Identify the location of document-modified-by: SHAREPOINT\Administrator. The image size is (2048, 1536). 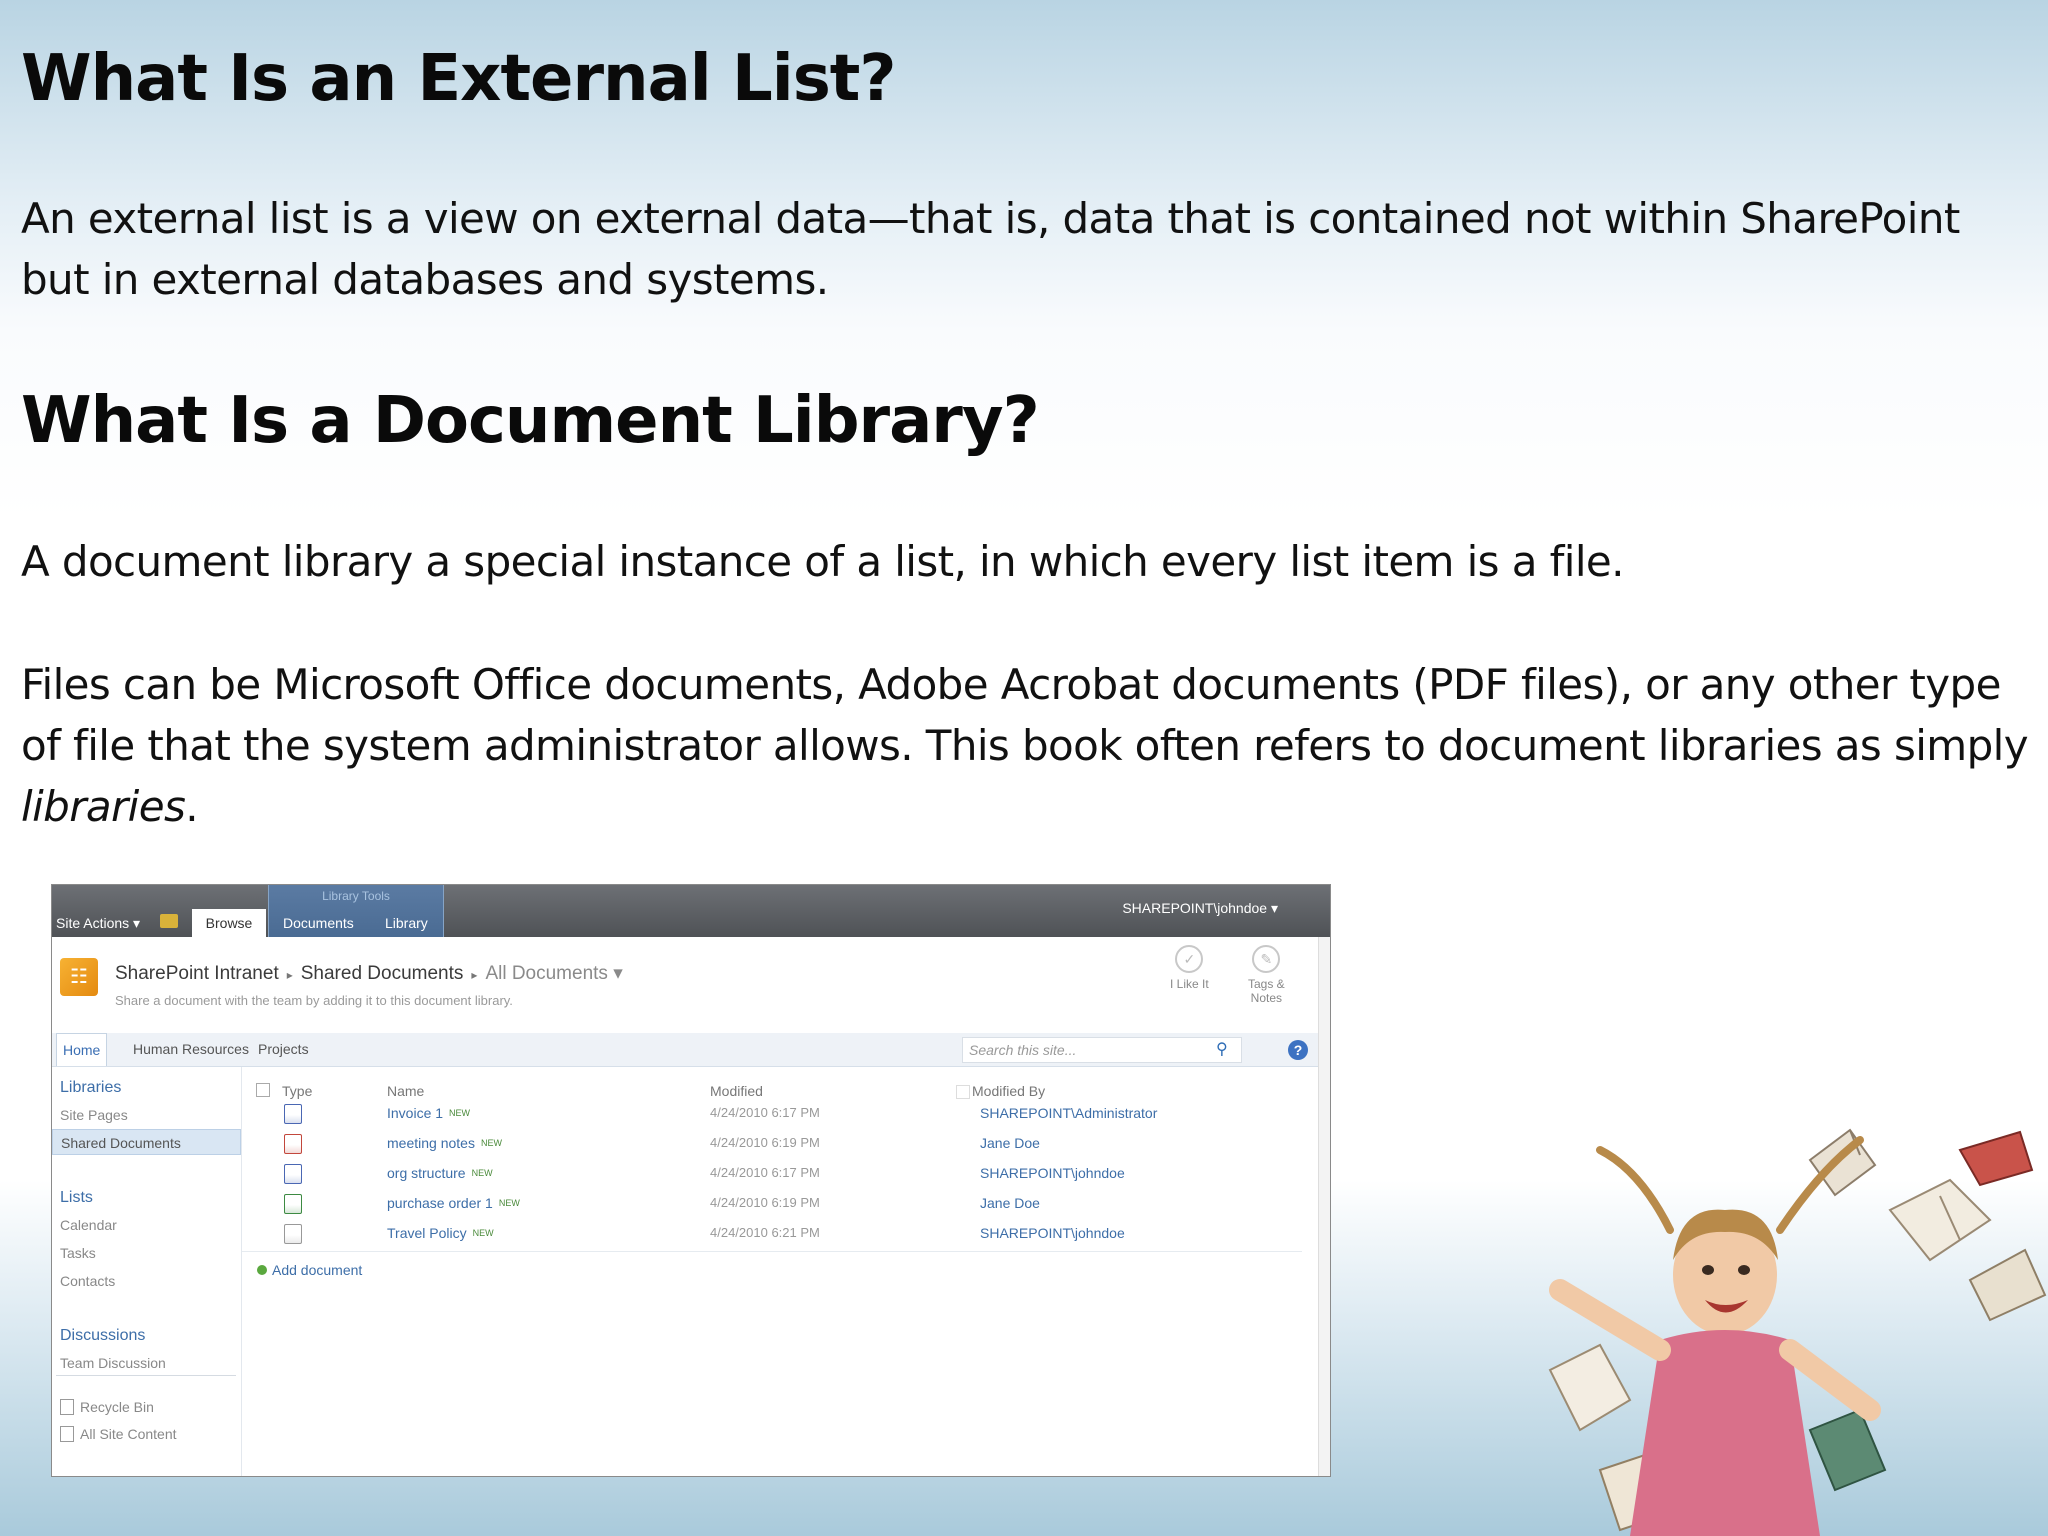
(1068, 1113).